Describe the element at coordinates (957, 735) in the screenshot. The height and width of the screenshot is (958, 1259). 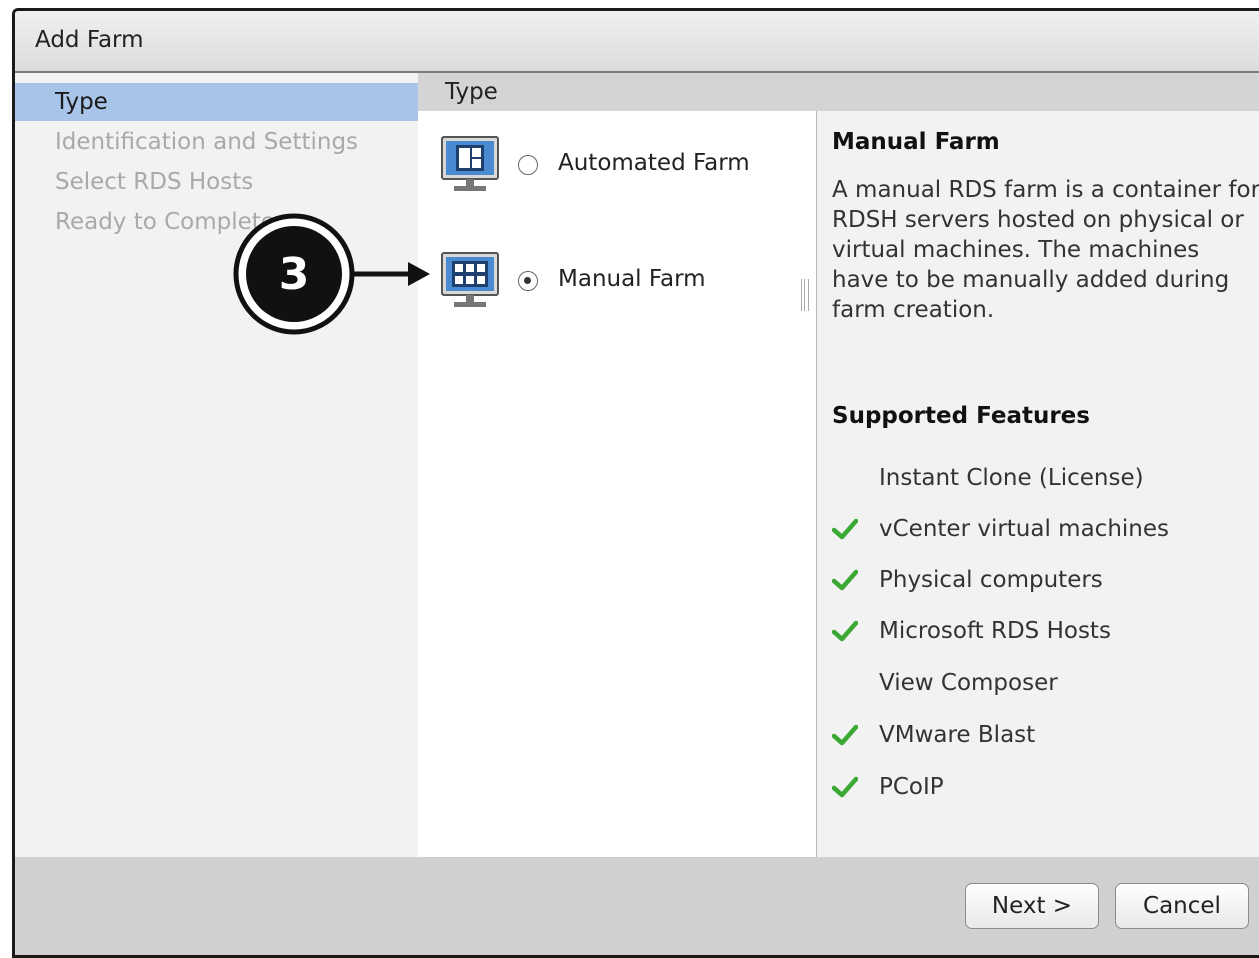
I see `feature-label: VMware Blast` at that location.